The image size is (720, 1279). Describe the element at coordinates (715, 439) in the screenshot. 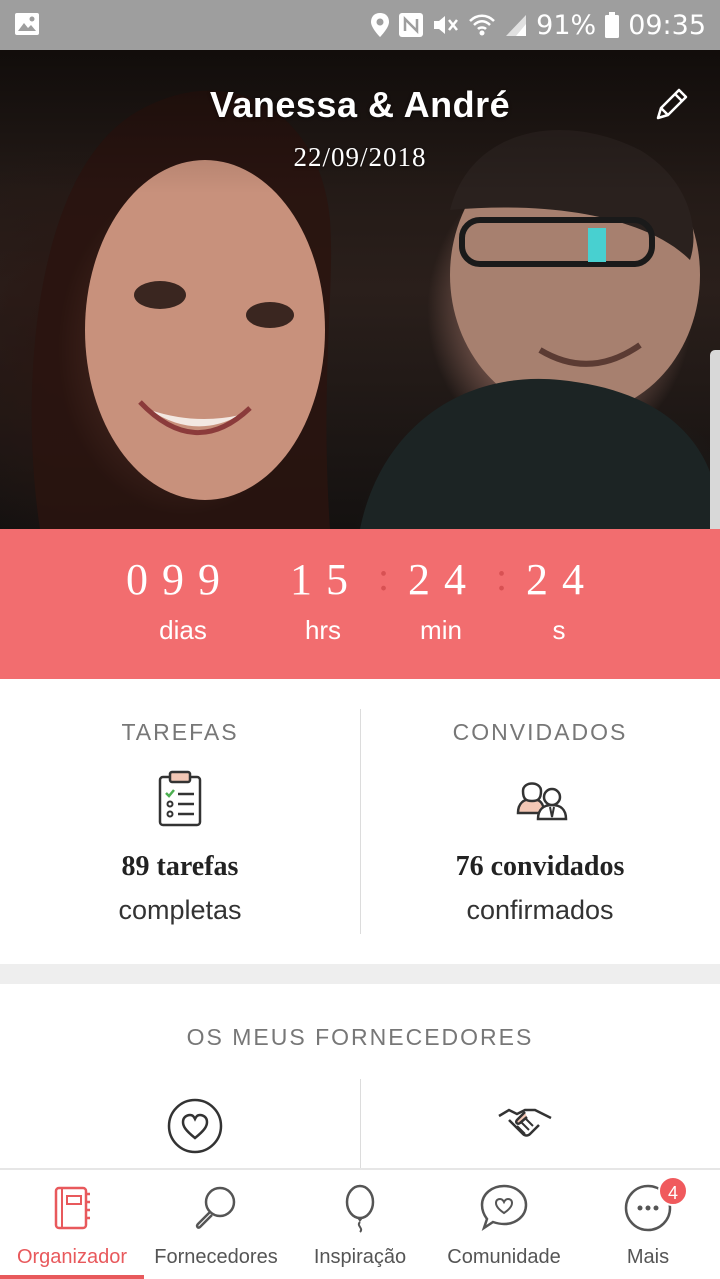

I see `scroll-handle` at that location.